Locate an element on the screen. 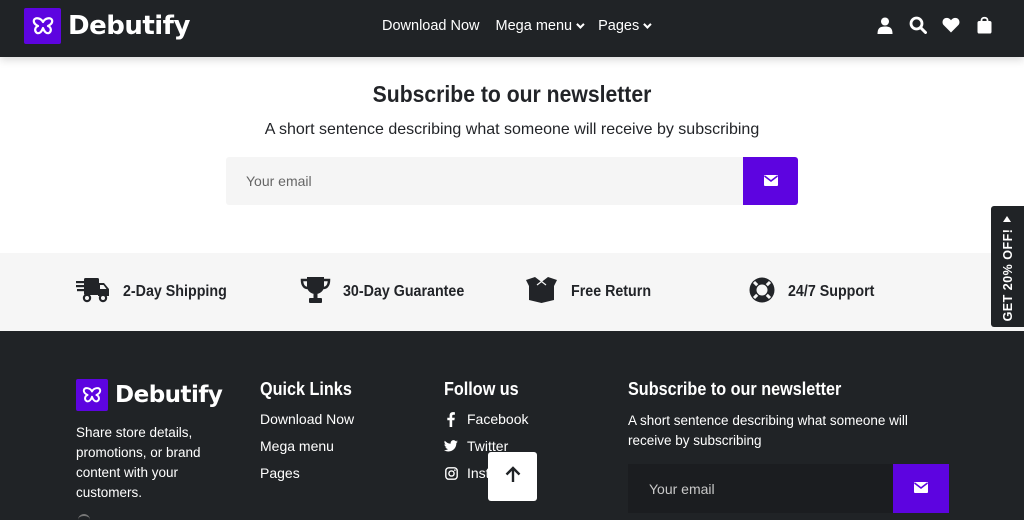 The image size is (1024, 520). footer-brand-logo: Debutify is located at coordinates (149, 395).